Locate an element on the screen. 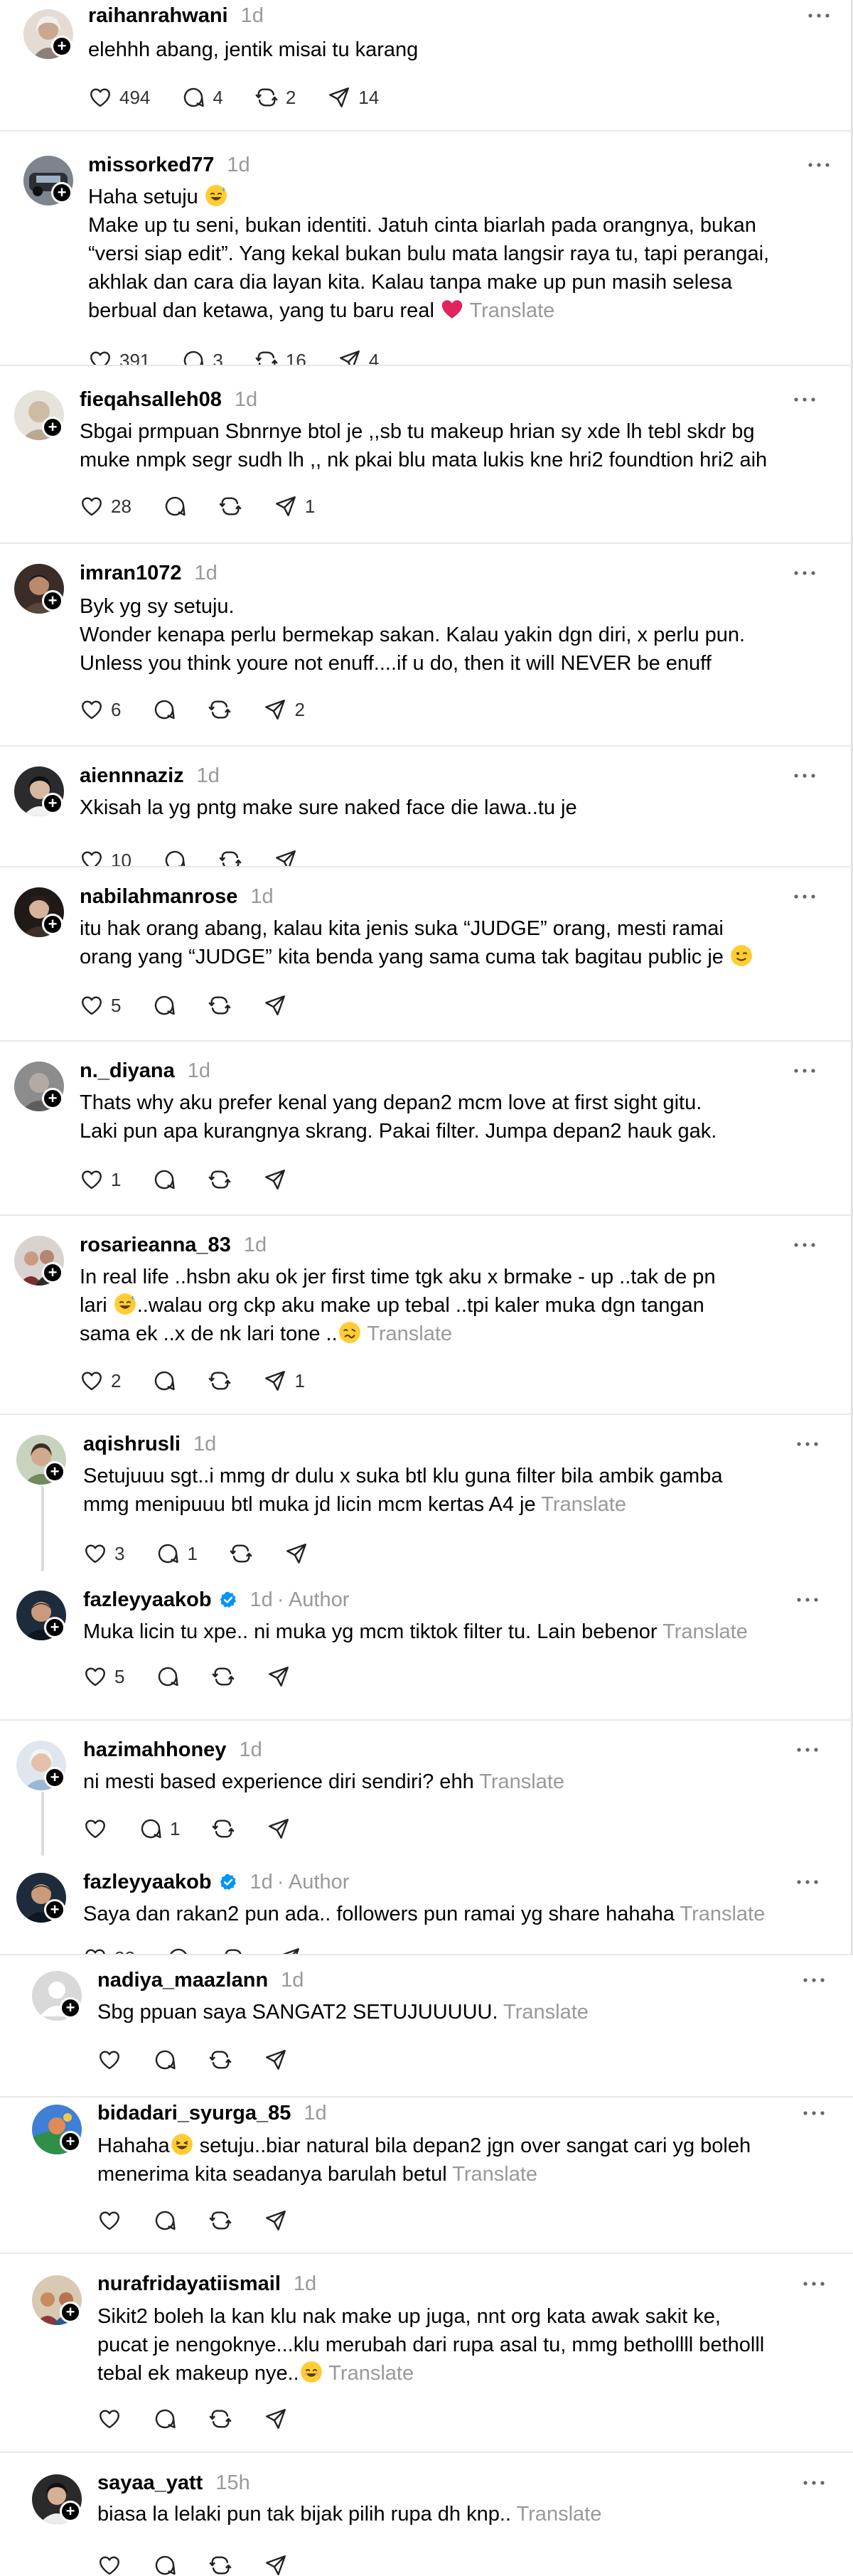 The height and width of the screenshot is (2576, 853). username: sayaa_yatt is located at coordinates (150, 2483).